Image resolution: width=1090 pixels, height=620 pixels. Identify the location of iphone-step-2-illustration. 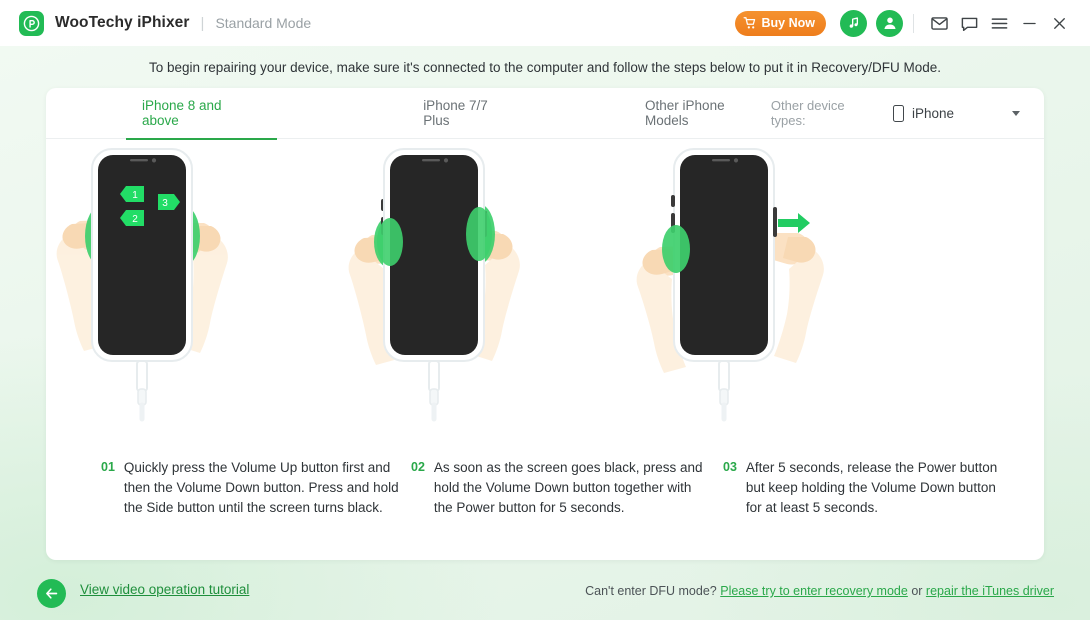
(499, 282).